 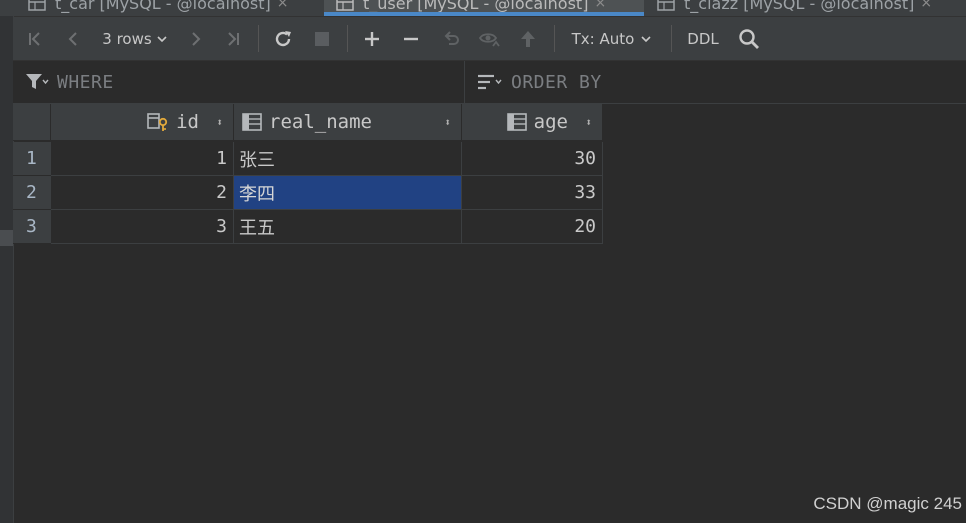 What do you see at coordinates (476, 6) in the screenshot?
I see `tab-label: t_user [MySQL - @localhost]` at bounding box center [476, 6].